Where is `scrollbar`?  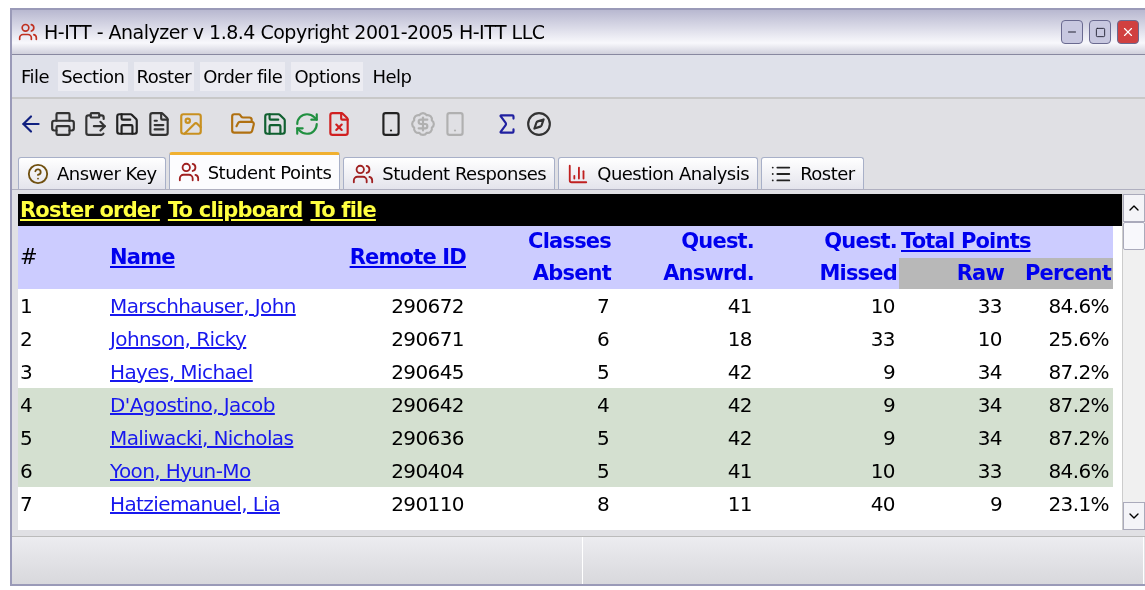 scrollbar is located at coordinates (1133, 362).